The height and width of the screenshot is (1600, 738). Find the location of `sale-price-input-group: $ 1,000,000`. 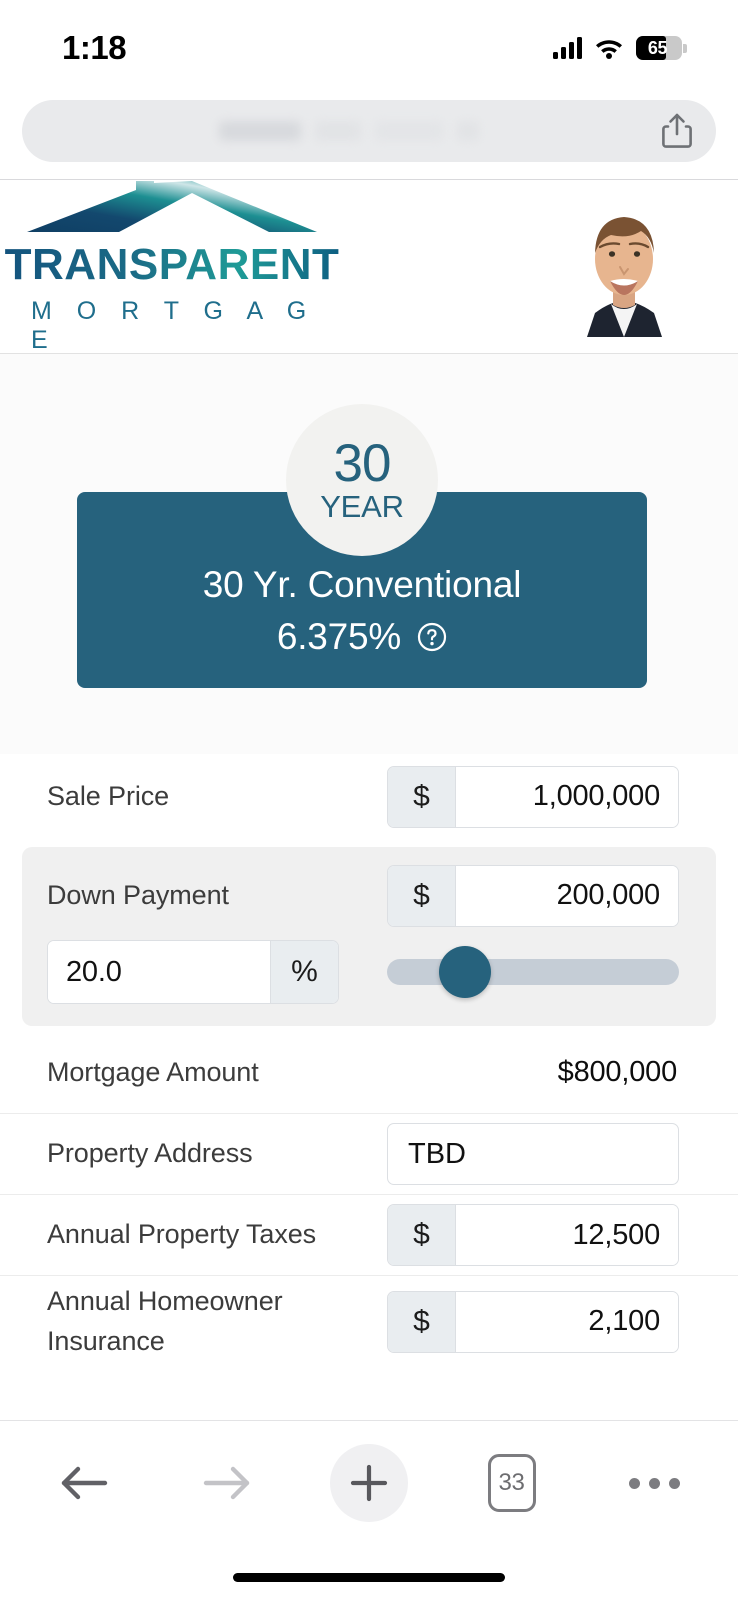

sale-price-input-group: $ 1,000,000 is located at coordinates (533, 796).